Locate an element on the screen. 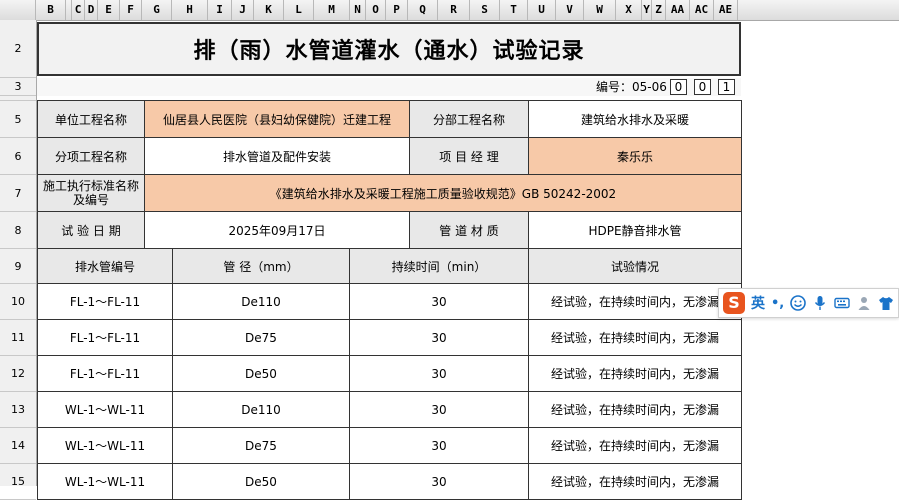  sub-project-label: 分部工程名称 is located at coordinates (469, 119).